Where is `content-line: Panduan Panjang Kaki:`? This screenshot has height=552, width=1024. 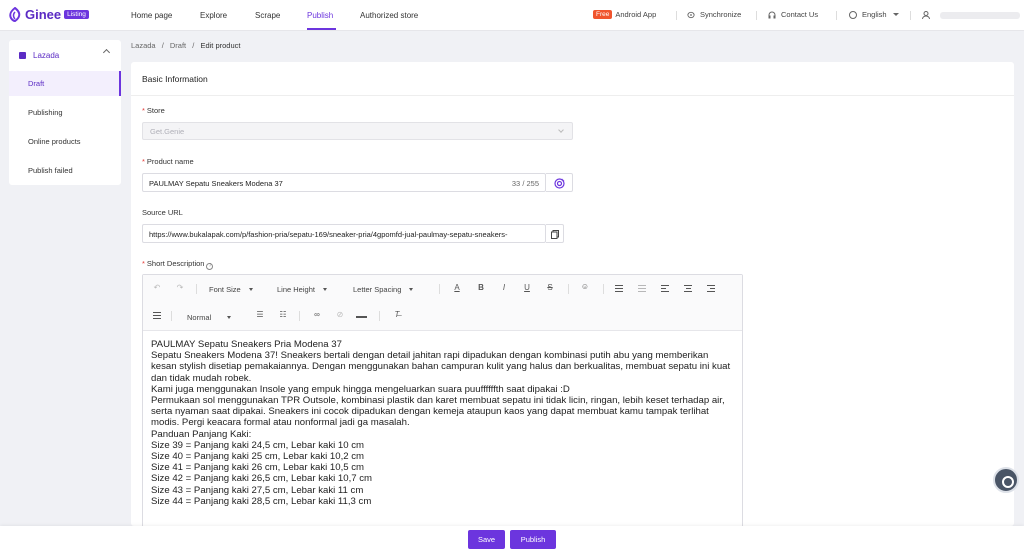 content-line: Panduan Panjang Kaki: is located at coordinates (201, 434).